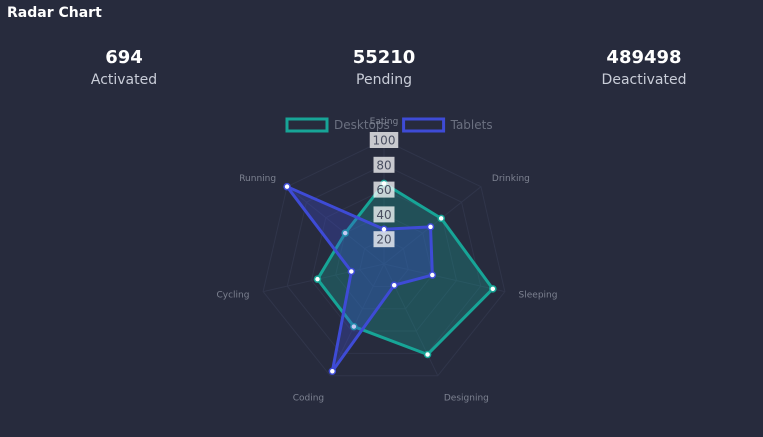 This screenshot has height=437, width=763. I want to click on axis-label-cycling: Cycling, so click(232, 296).